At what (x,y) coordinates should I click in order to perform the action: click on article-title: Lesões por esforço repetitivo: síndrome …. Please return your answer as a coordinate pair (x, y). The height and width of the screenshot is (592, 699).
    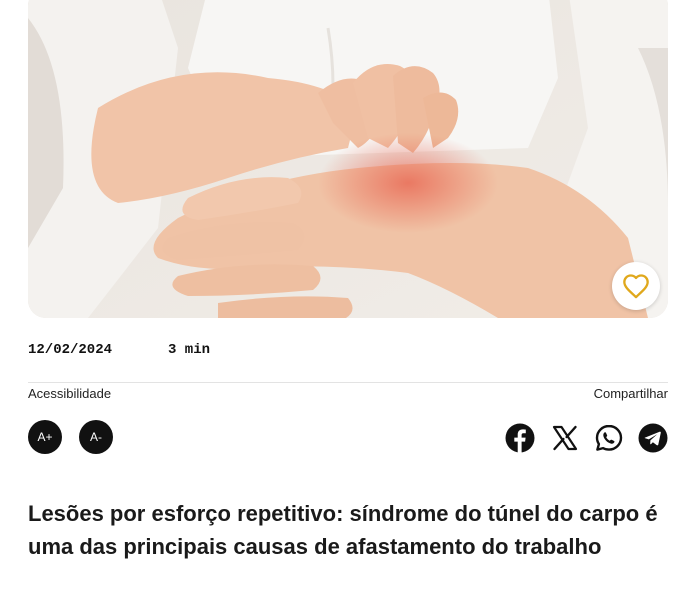
    Looking at the image, I should click on (343, 530).